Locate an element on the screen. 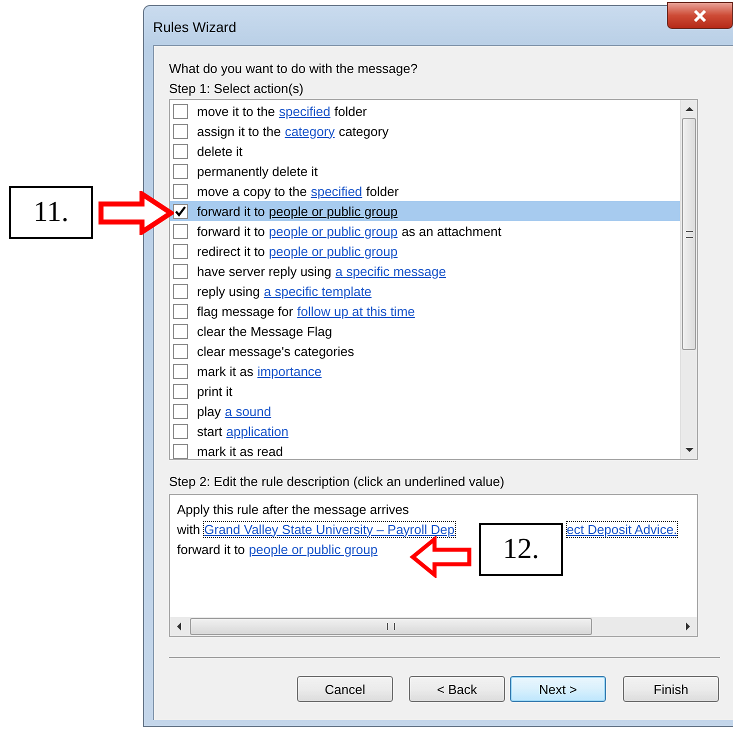 This screenshot has height=730, width=733. scroll-right-icon is located at coordinates (688, 626).